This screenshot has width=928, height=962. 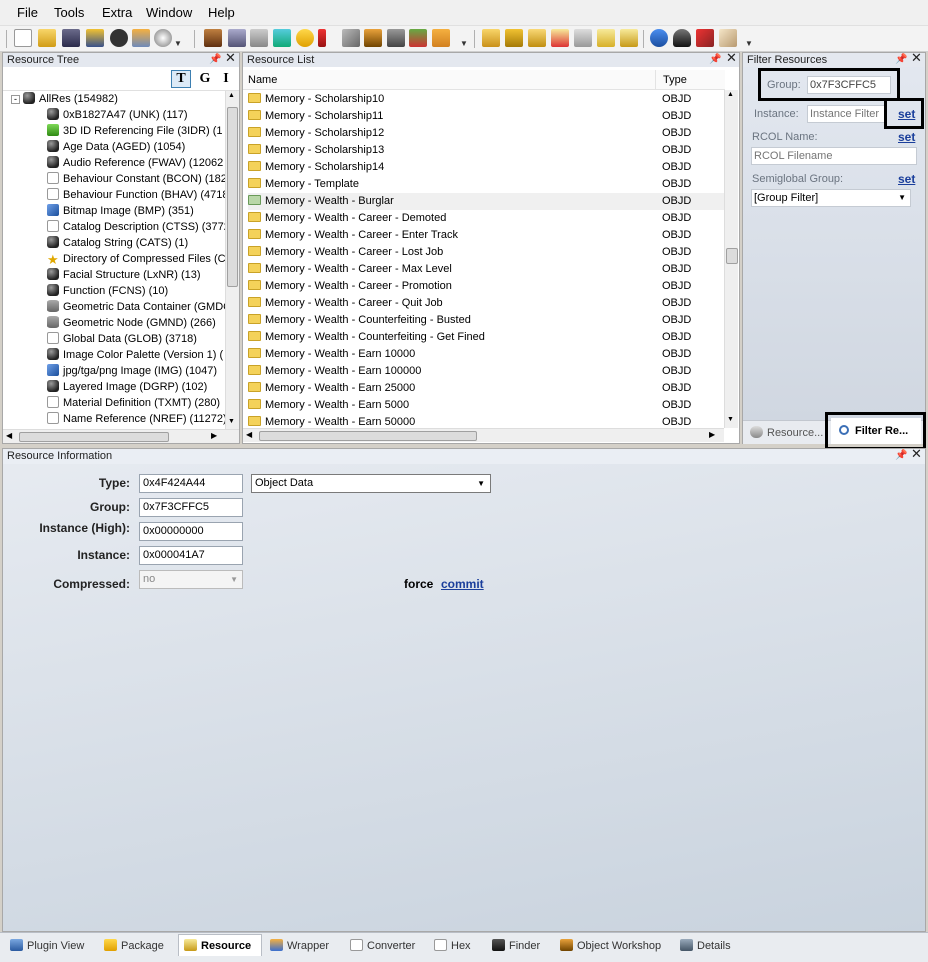 I want to click on tree-item: Bitmap Image (BMP) (351), so click(x=120, y=211).